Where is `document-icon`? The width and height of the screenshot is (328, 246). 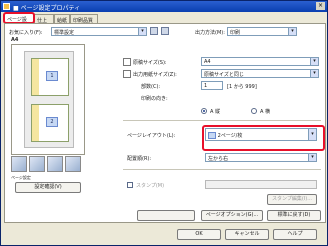
document-icon is located at coordinates (127, 62).